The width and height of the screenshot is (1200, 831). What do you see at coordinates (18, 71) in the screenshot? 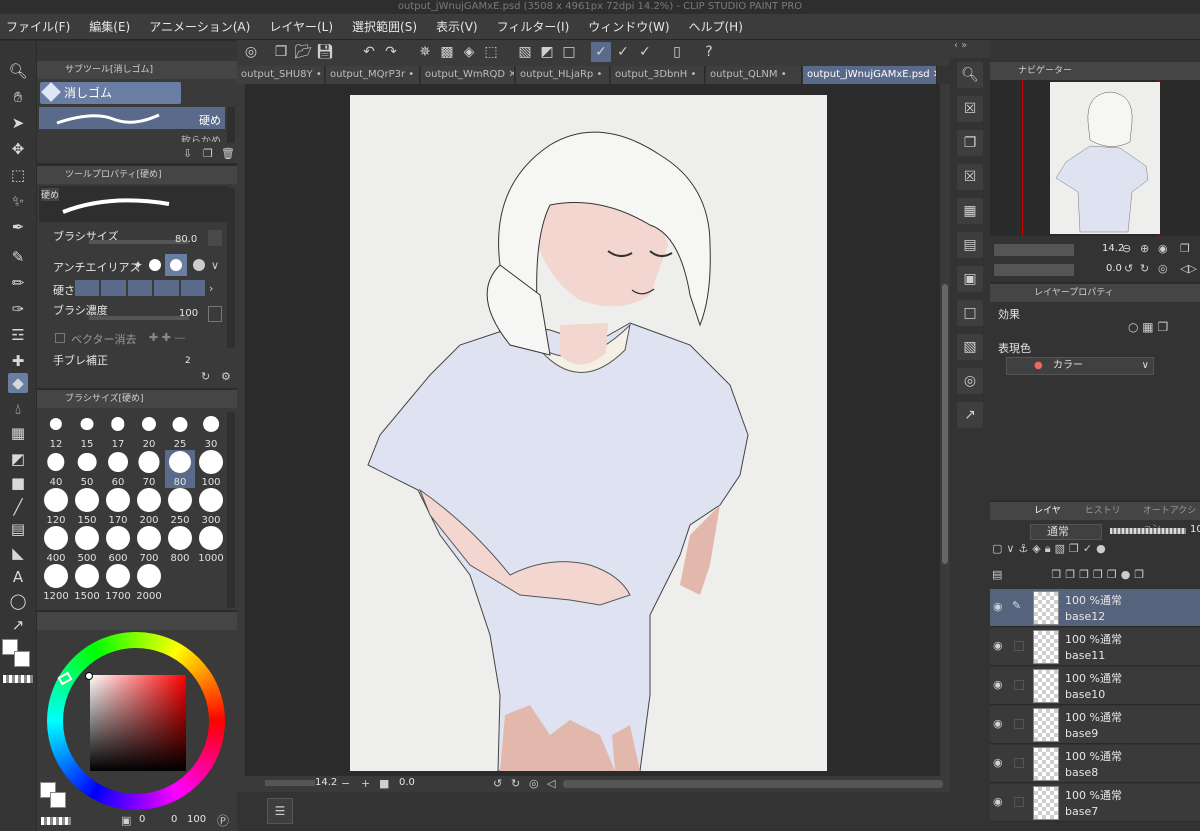
I see `zoom-tool-icon: 🔍︎` at bounding box center [18, 71].